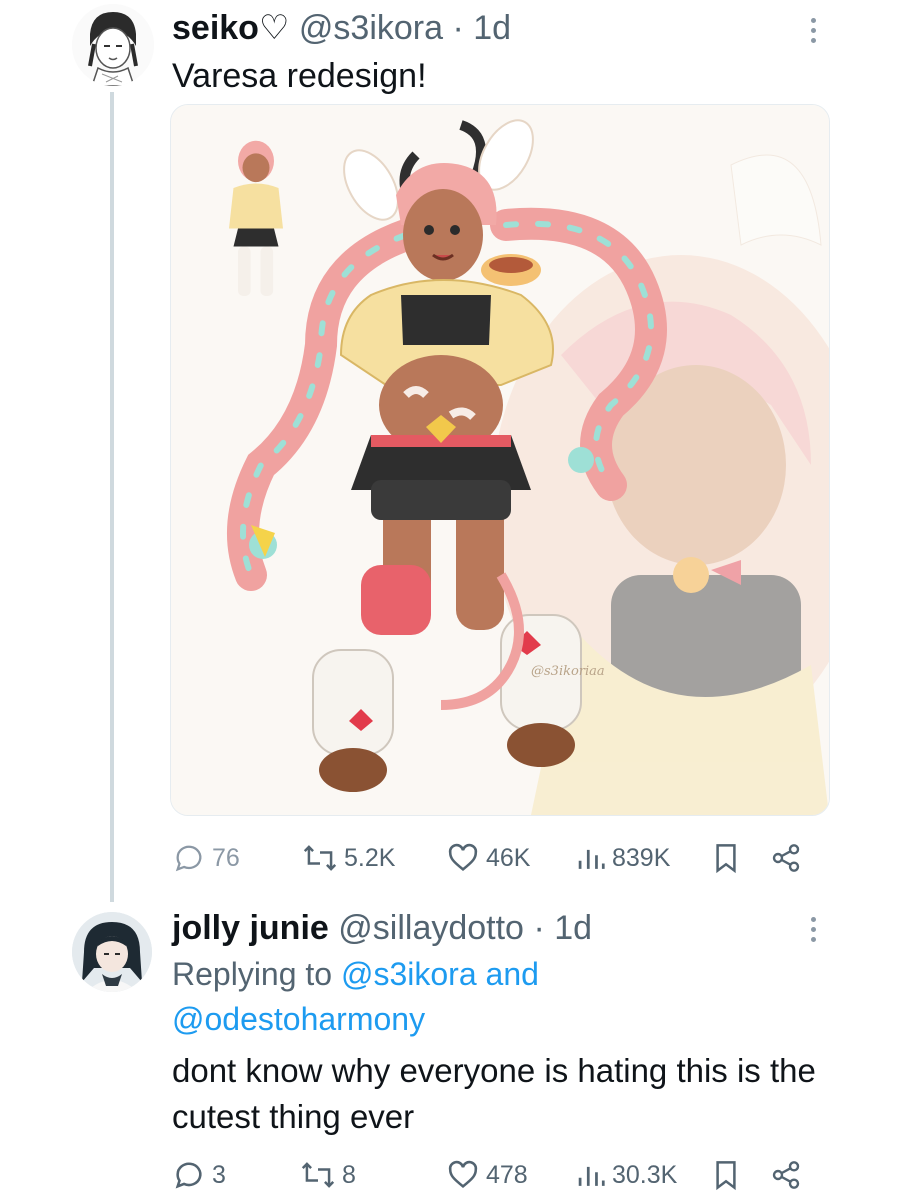 This screenshot has height=1200, width=900. I want to click on view-count: 839K, so click(641, 857).